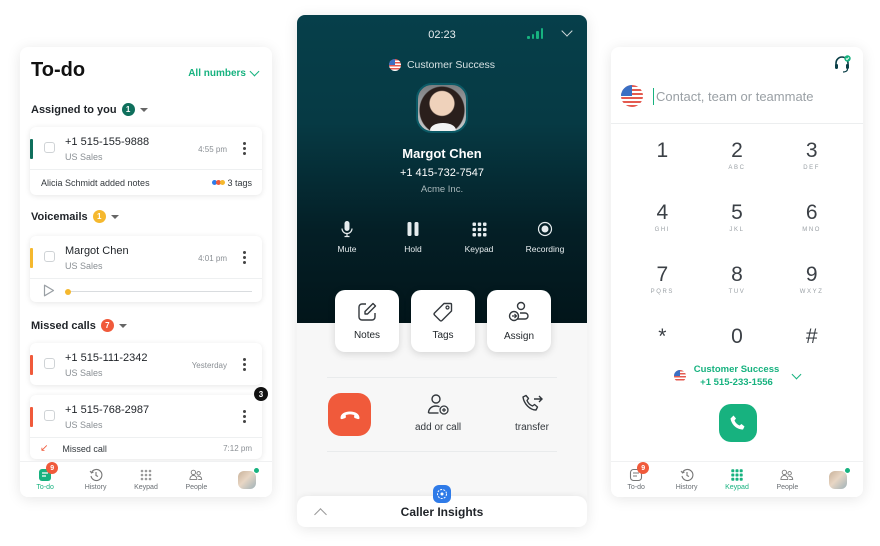 This screenshot has height=546, width=880. What do you see at coordinates (811, 292) in the screenshot?
I see `key-letters: WXYZ` at bounding box center [811, 292].